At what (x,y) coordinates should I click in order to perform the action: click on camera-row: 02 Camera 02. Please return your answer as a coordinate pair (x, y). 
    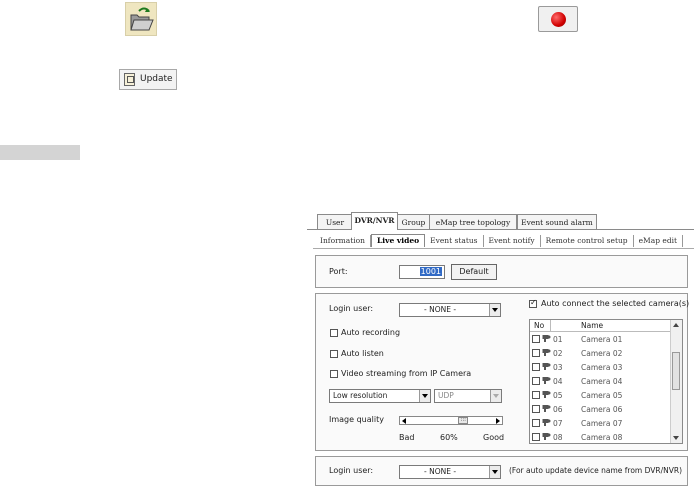
    Looking at the image, I should click on (602, 354).